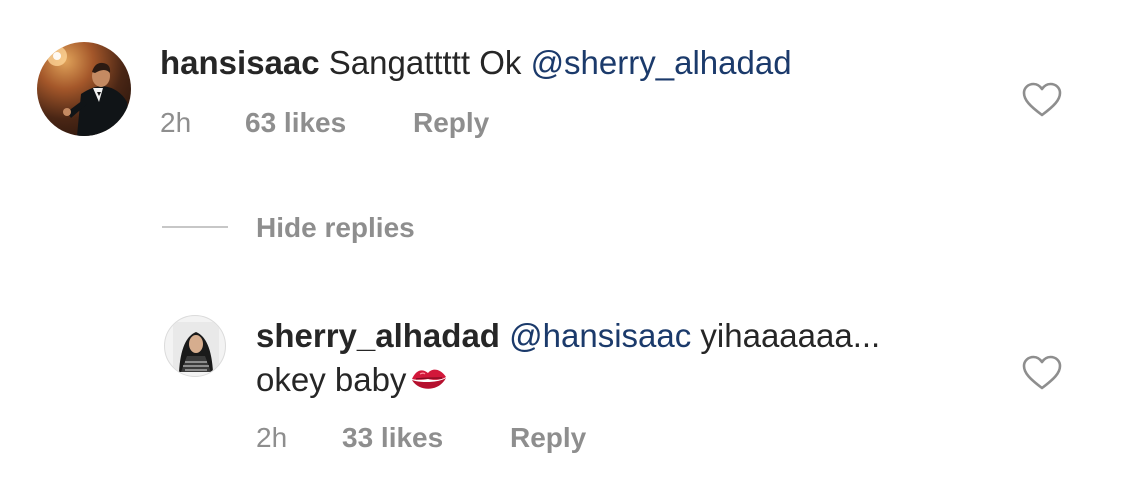 The width and height of the screenshot is (1125, 503). Describe the element at coordinates (548, 438) in the screenshot. I see `reply-reply-button: Reply` at that location.